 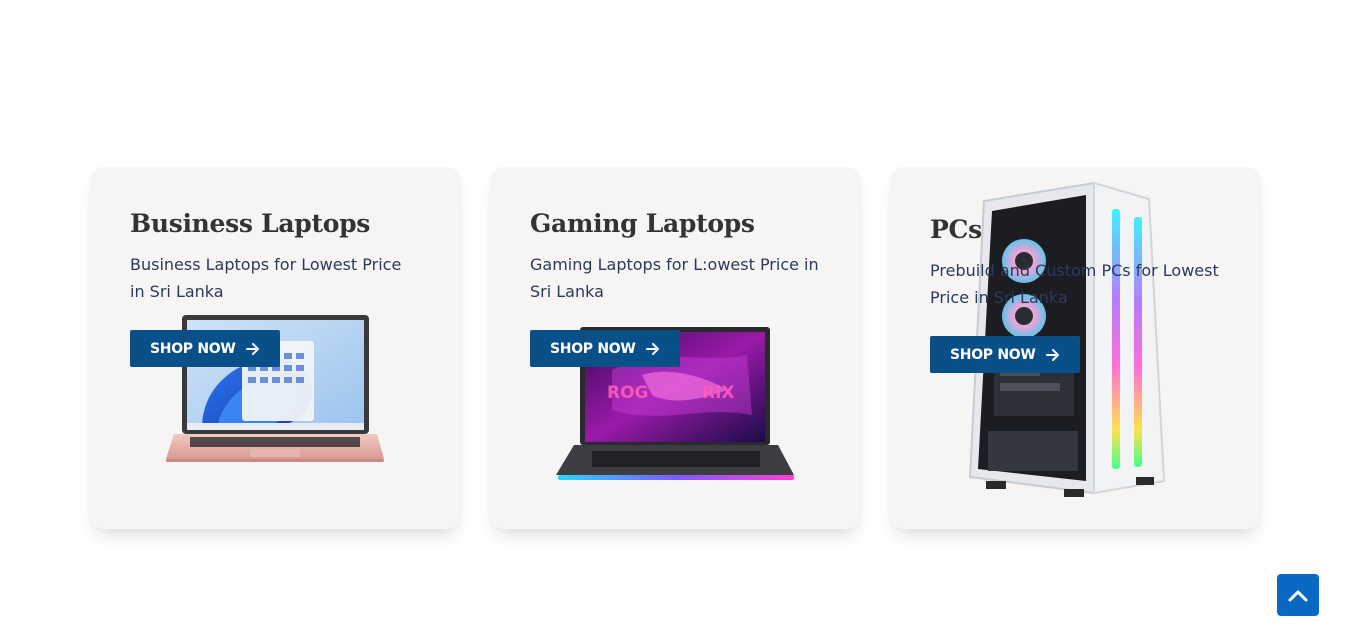 What do you see at coordinates (642, 223) in the screenshot?
I see `card-title: Gaming Laptops` at bounding box center [642, 223].